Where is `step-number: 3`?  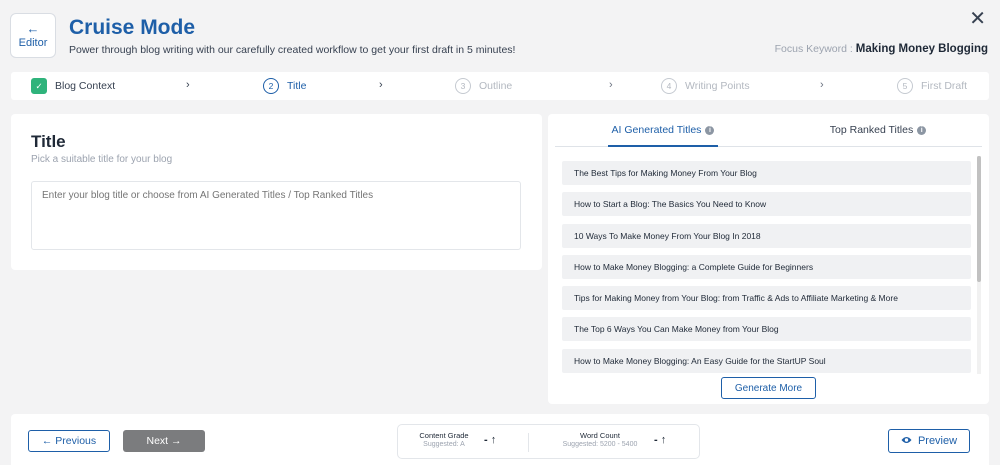
step-number: 3 is located at coordinates (463, 86).